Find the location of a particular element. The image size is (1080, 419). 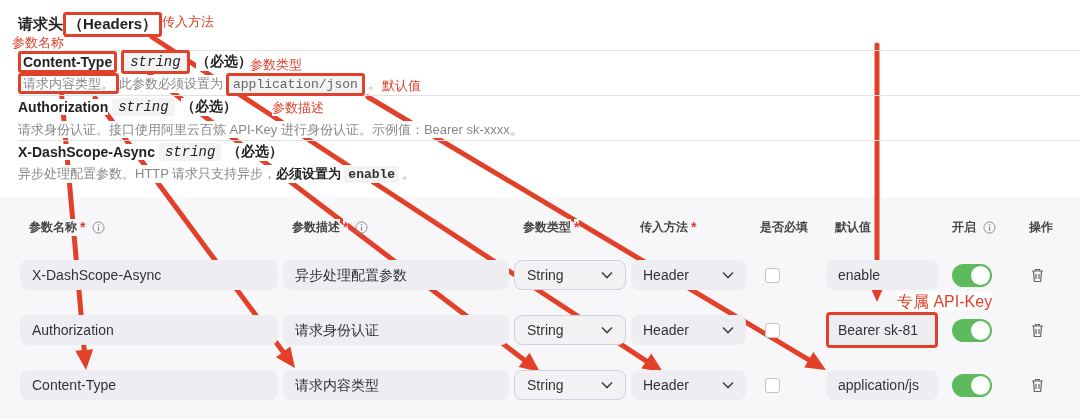

annotation-label: 专属 API-Key is located at coordinates (945, 301).